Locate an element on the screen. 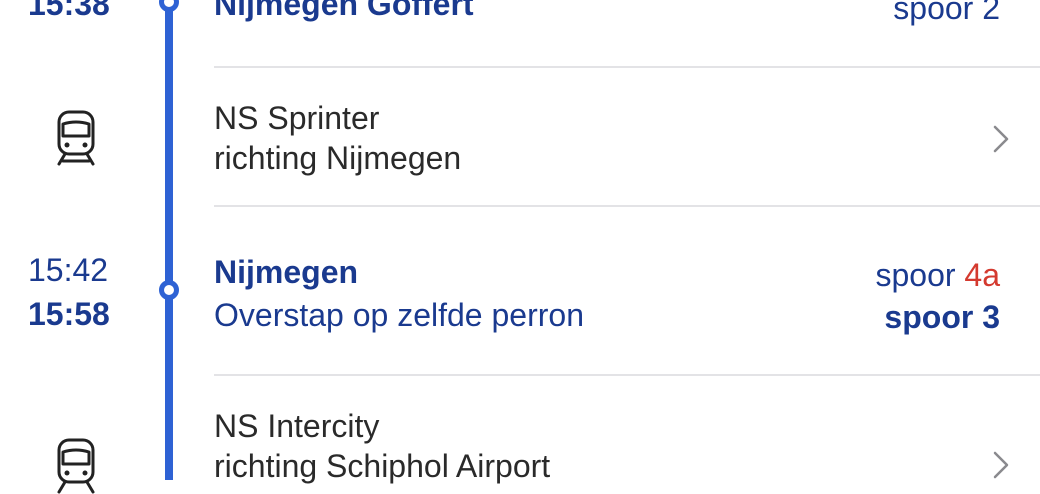  arrival-track: spoor 4a is located at coordinates (937, 275).